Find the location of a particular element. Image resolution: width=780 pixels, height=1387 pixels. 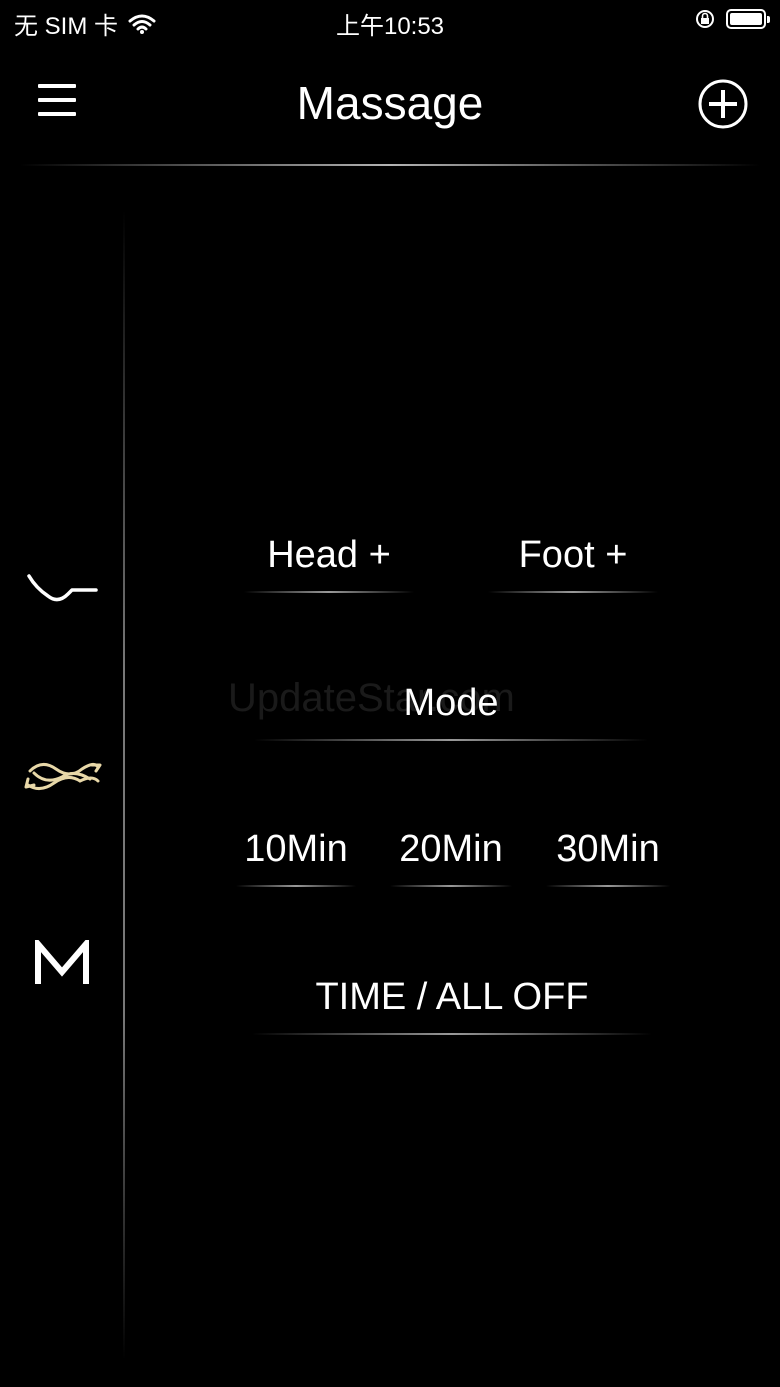

timer-30min-button: 30Min is located at coordinates (608, 857).